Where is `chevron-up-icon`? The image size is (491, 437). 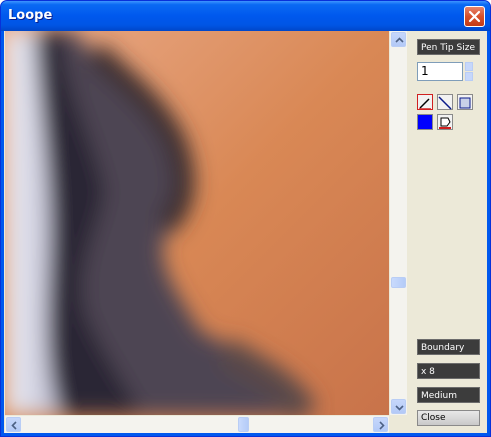 chevron-up-icon is located at coordinates (399, 40).